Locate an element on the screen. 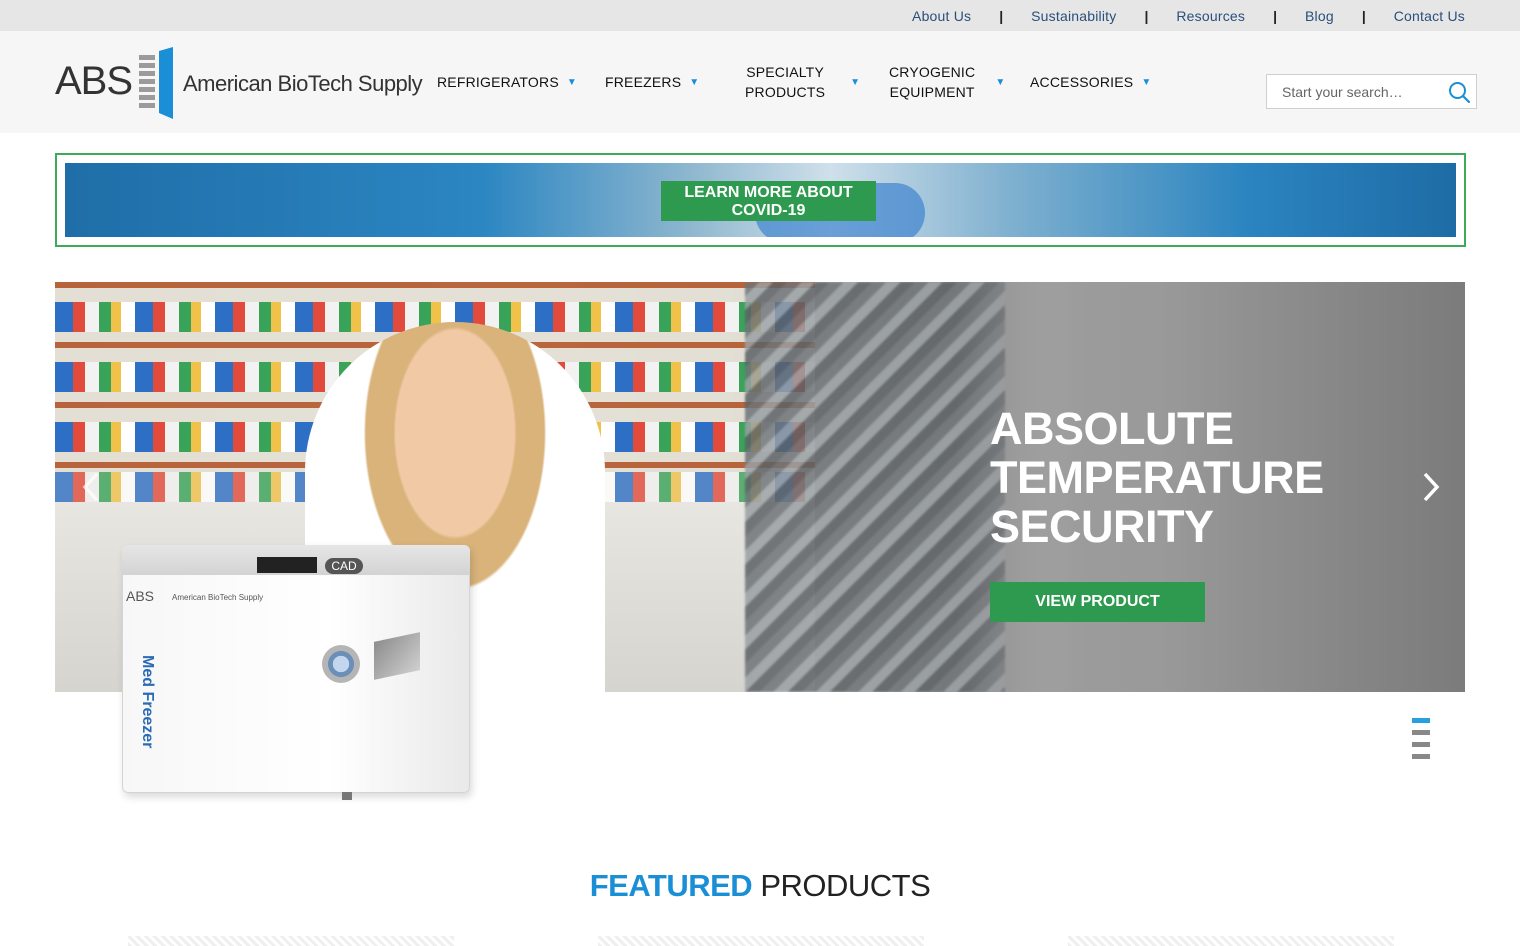 This screenshot has width=1520, height=946. covid-banner-frame: LEARN MORE ABOUT COVID-19 is located at coordinates (760, 200).